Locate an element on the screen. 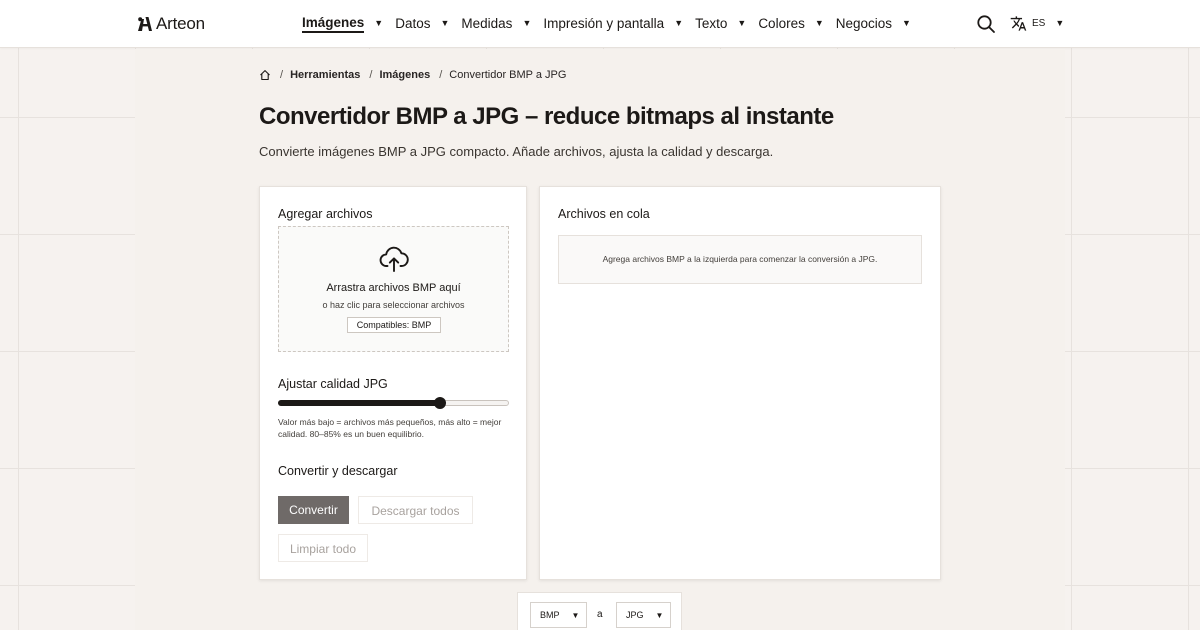 Image resolution: width=1200 pixels, height=630 pixels. quality-section-title: Ajustar calidad JPG is located at coordinates (333, 384).